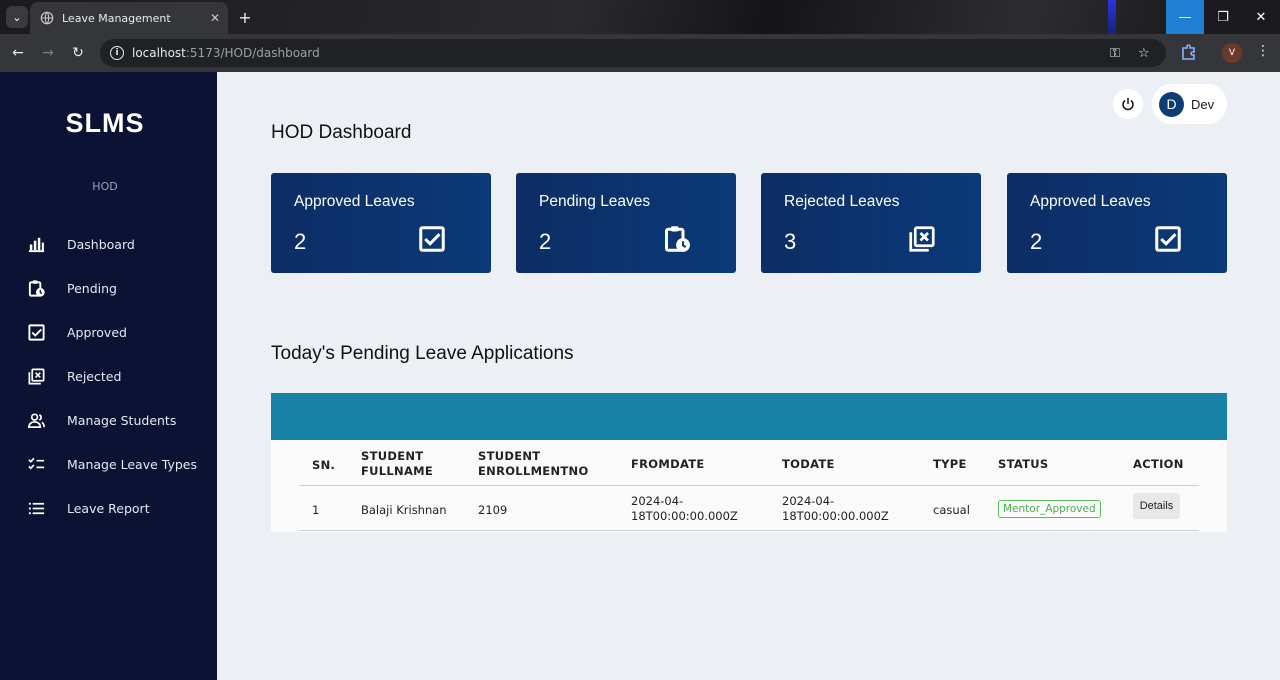 Image resolution: width=1280 pixels, height=680 pixels. I want to click on checklist-icon, so click(36, 463).